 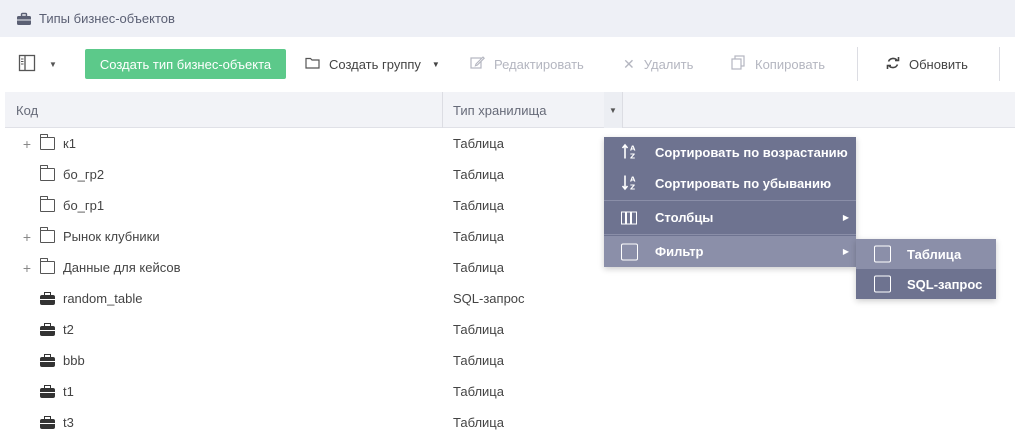 I want to click on create-group-button: Создать группу ▼, so click(x=372, y=64).